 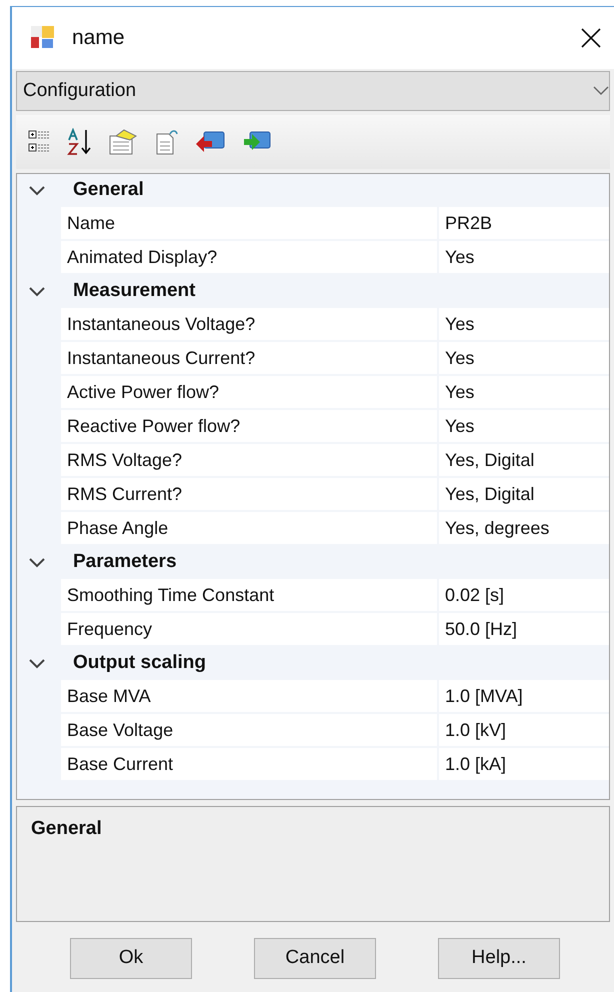 What do you see at coordinates (250, 223) in the screenshot?
I see `property-name: Name` at bounding box center [250, 223].